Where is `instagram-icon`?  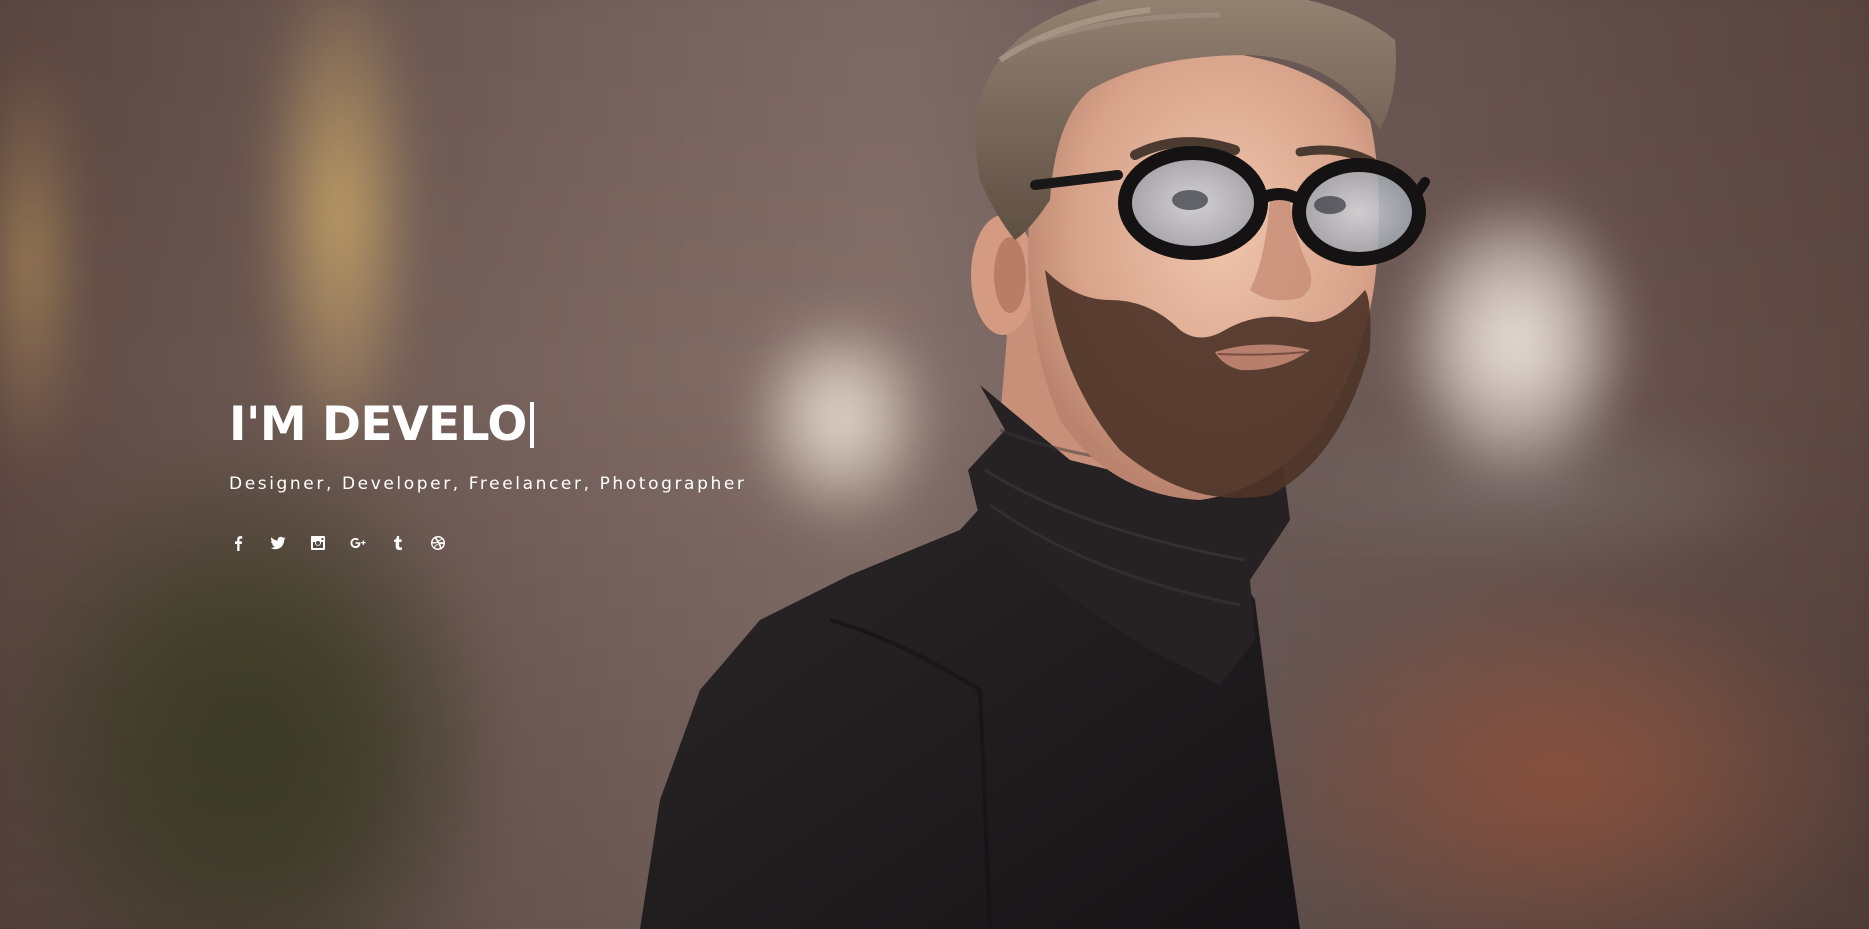
instagram-icon is located at coordinates (318, 543).